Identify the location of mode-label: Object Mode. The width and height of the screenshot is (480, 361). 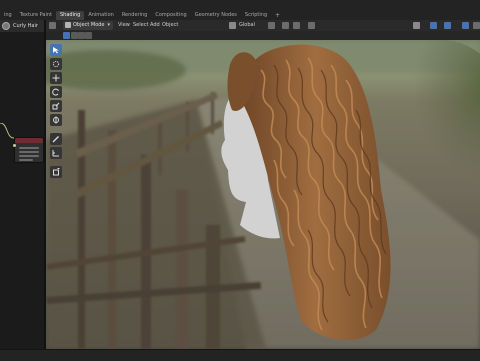
(89, 25).